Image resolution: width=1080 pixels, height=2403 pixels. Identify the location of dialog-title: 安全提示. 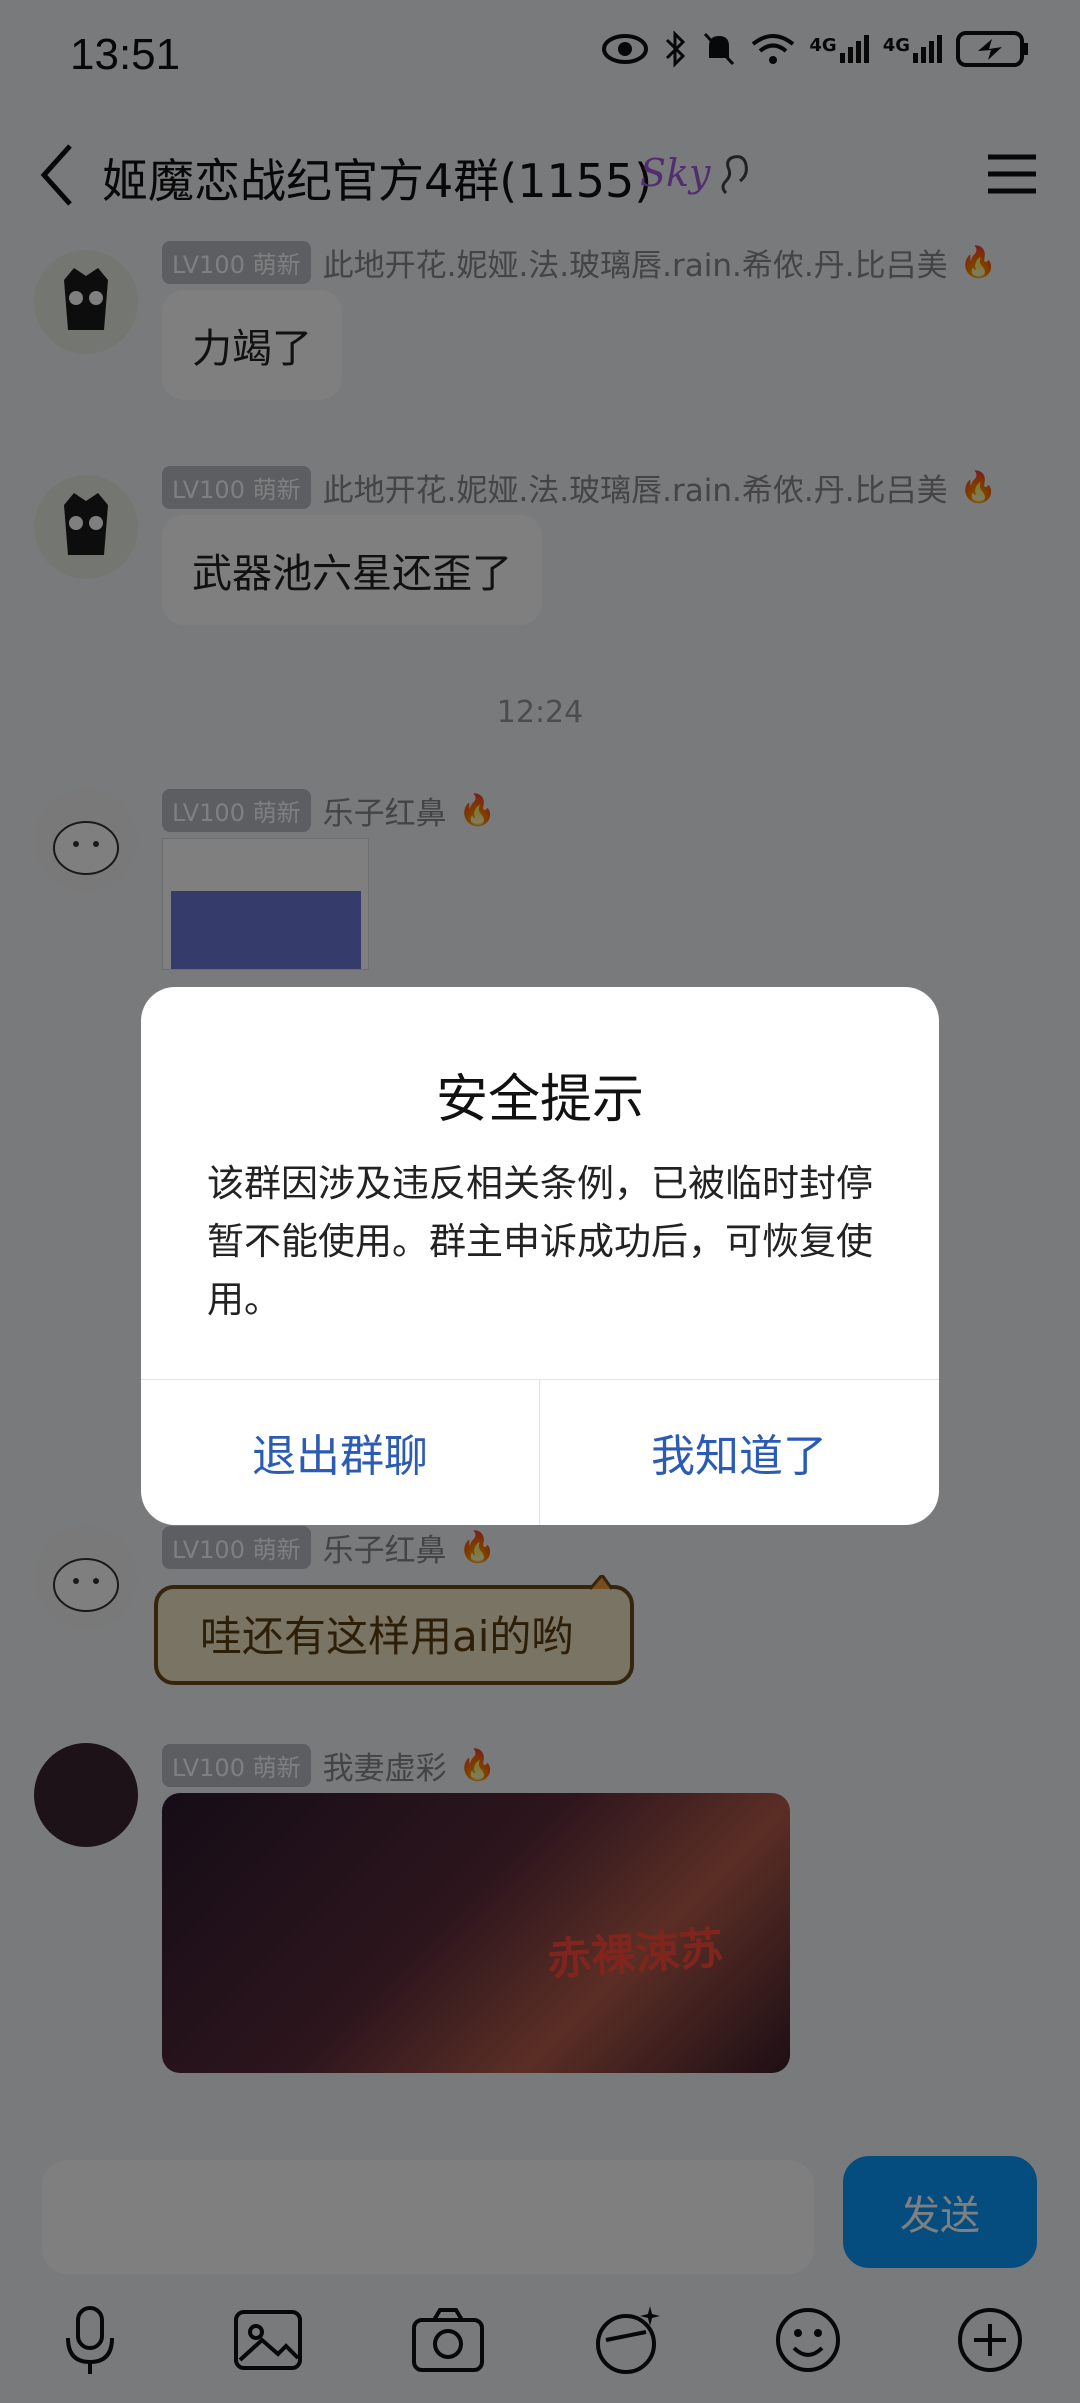
(539, 1100).